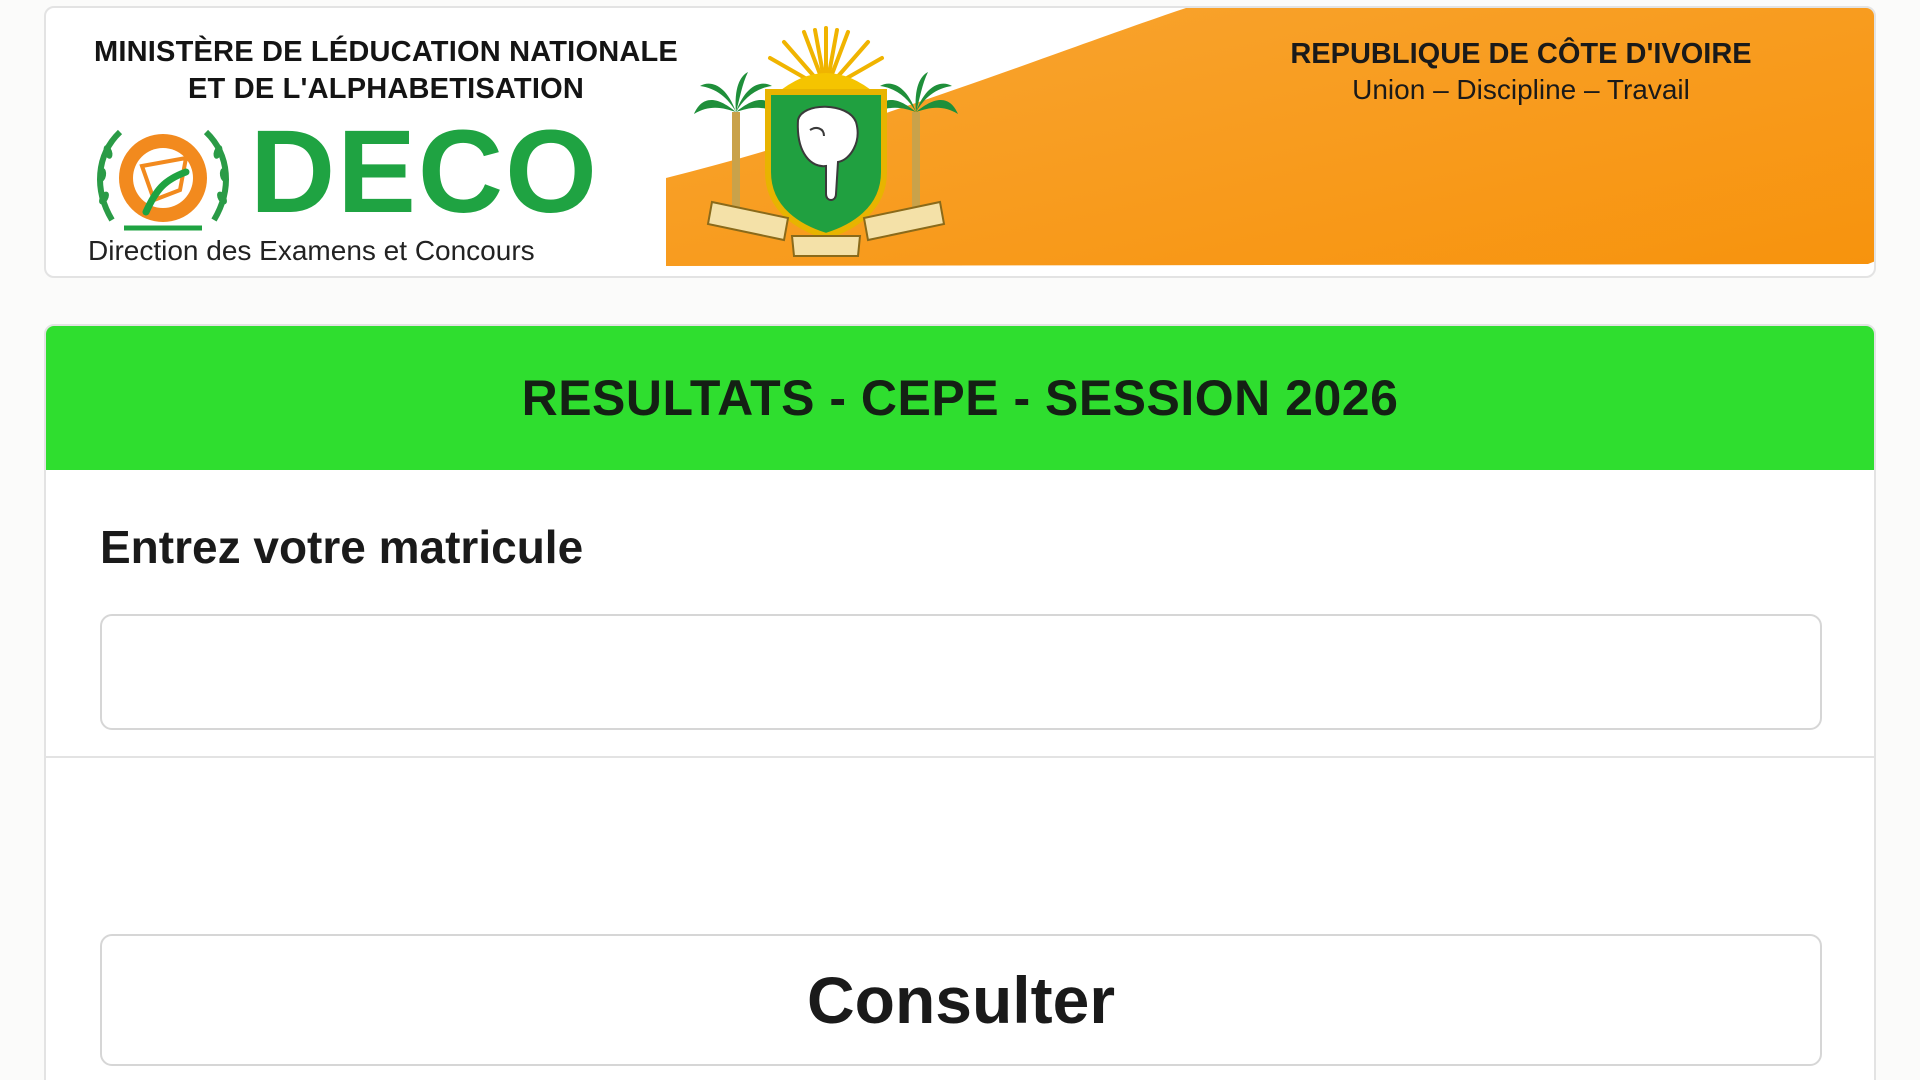 The height and width of the screenshot is (1080, 1920). I want to click on consulter-button: Consulter, so click(961, 1000).